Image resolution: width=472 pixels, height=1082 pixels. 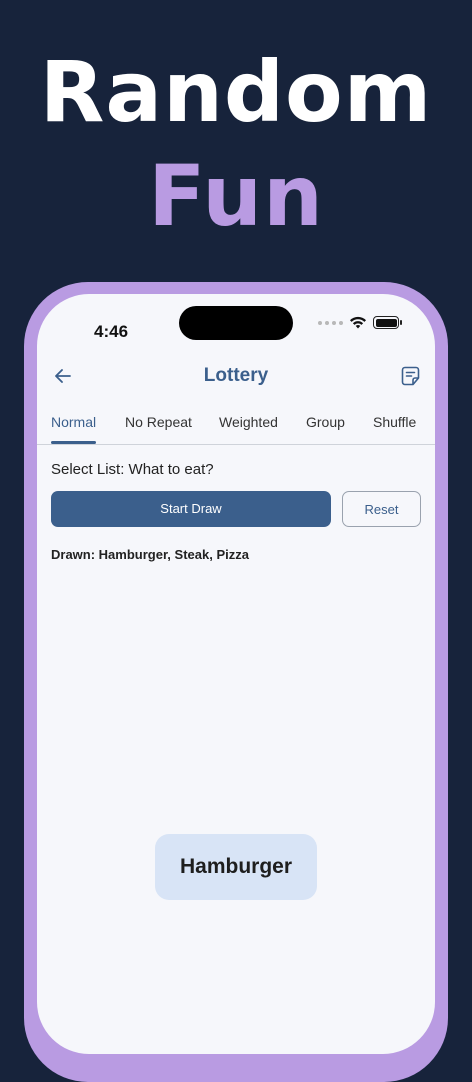 I want to click on result-card: Hamburger, so click(x=236, y=867).